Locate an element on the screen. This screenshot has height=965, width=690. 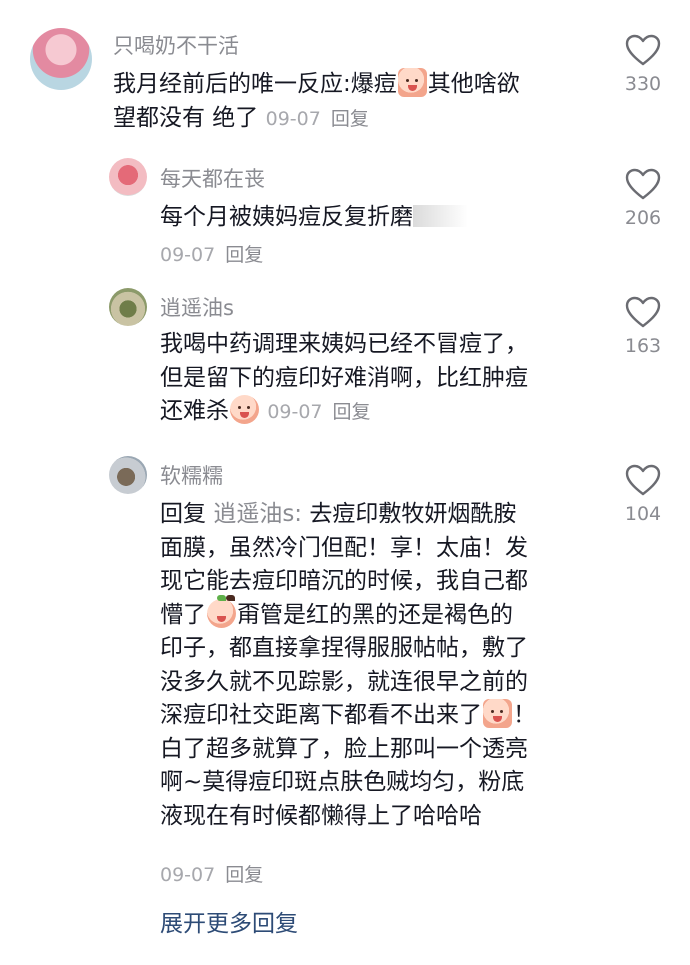
comment-username: 每天都在丧 is located at coordinates (212, 178).